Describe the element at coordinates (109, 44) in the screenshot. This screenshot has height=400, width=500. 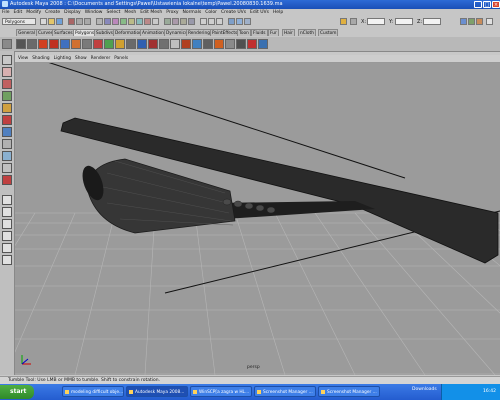
I see `extract-icon` at that location.